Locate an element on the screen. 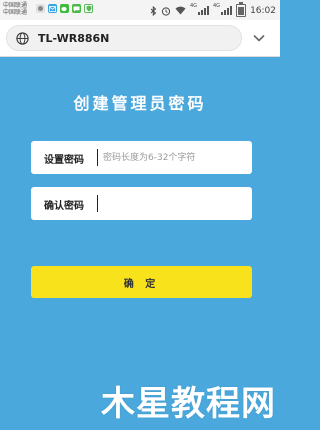 This screenshot has height=430, width=320. set-password-input is located at coordinates (174, 157).